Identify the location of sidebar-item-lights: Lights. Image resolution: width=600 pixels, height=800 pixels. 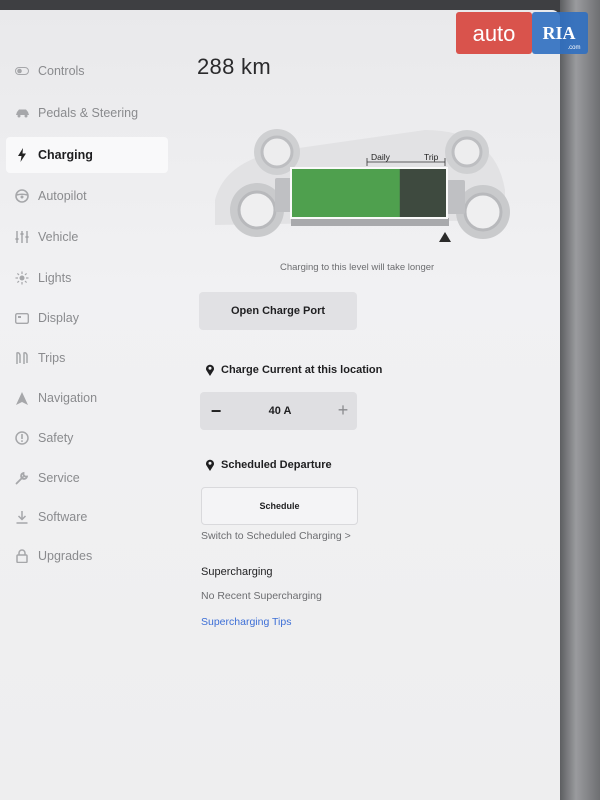
(84, 278).